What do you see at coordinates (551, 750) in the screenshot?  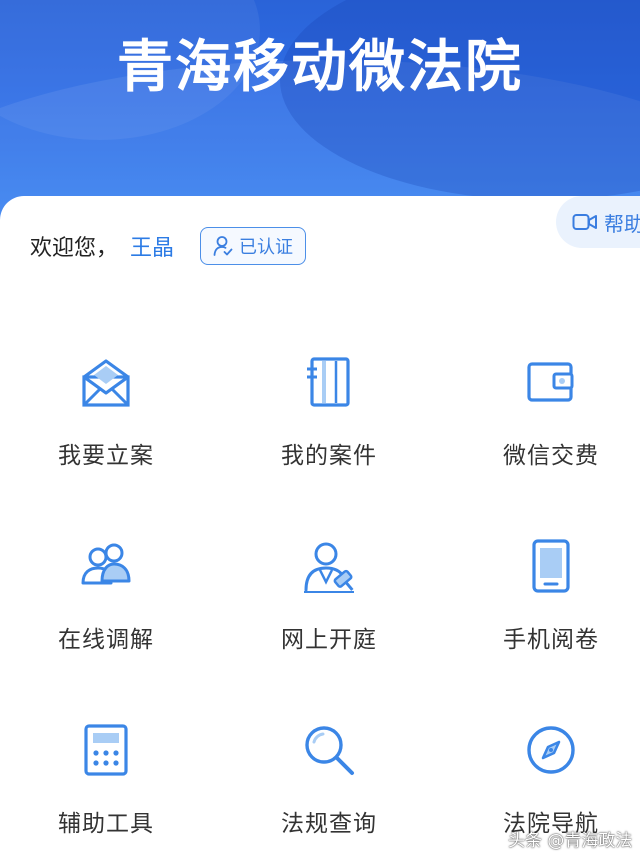 I see `compass-icon` at bounding box center [551, 750].